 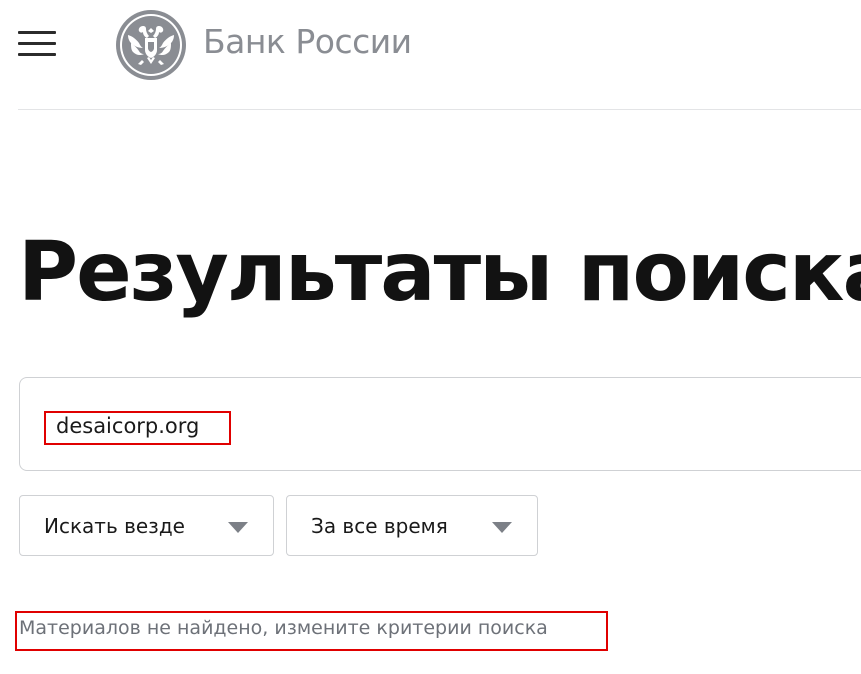 I want to click on header-divider, so click(x=439, y=109).